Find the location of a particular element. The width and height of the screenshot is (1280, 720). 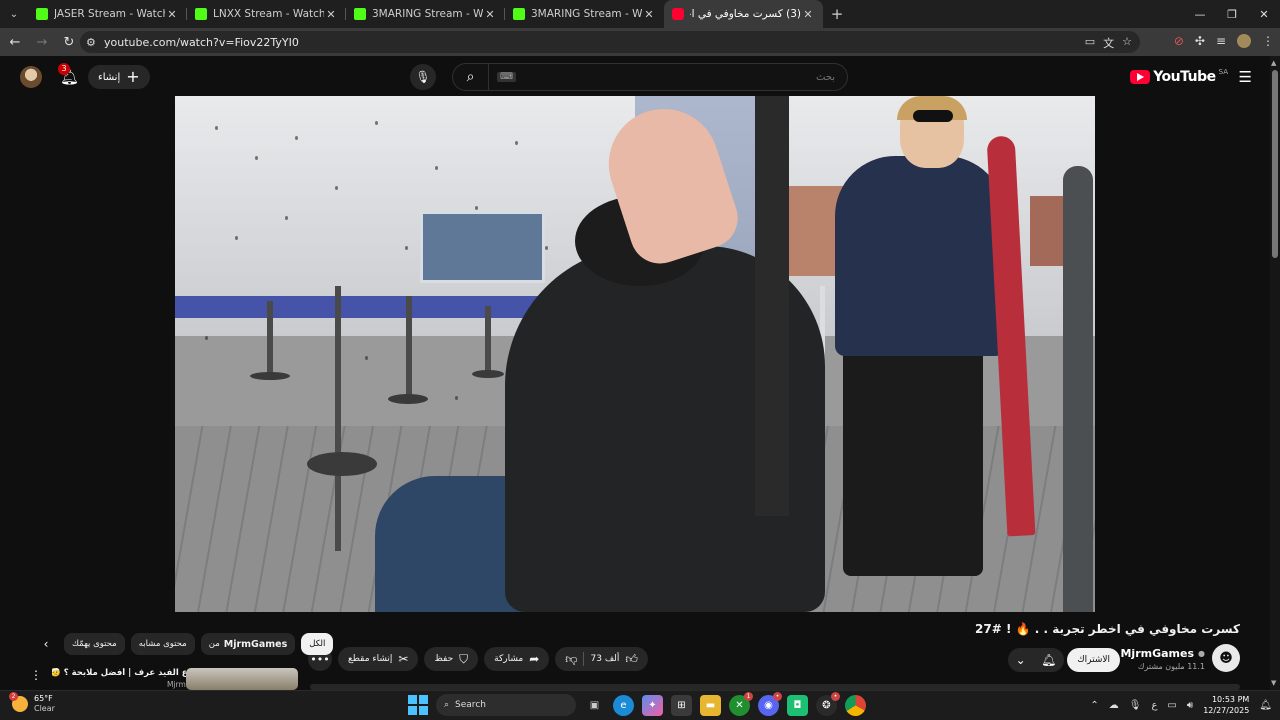

taskbar-search: ⌕ Search is located at coordinates (506, 705).